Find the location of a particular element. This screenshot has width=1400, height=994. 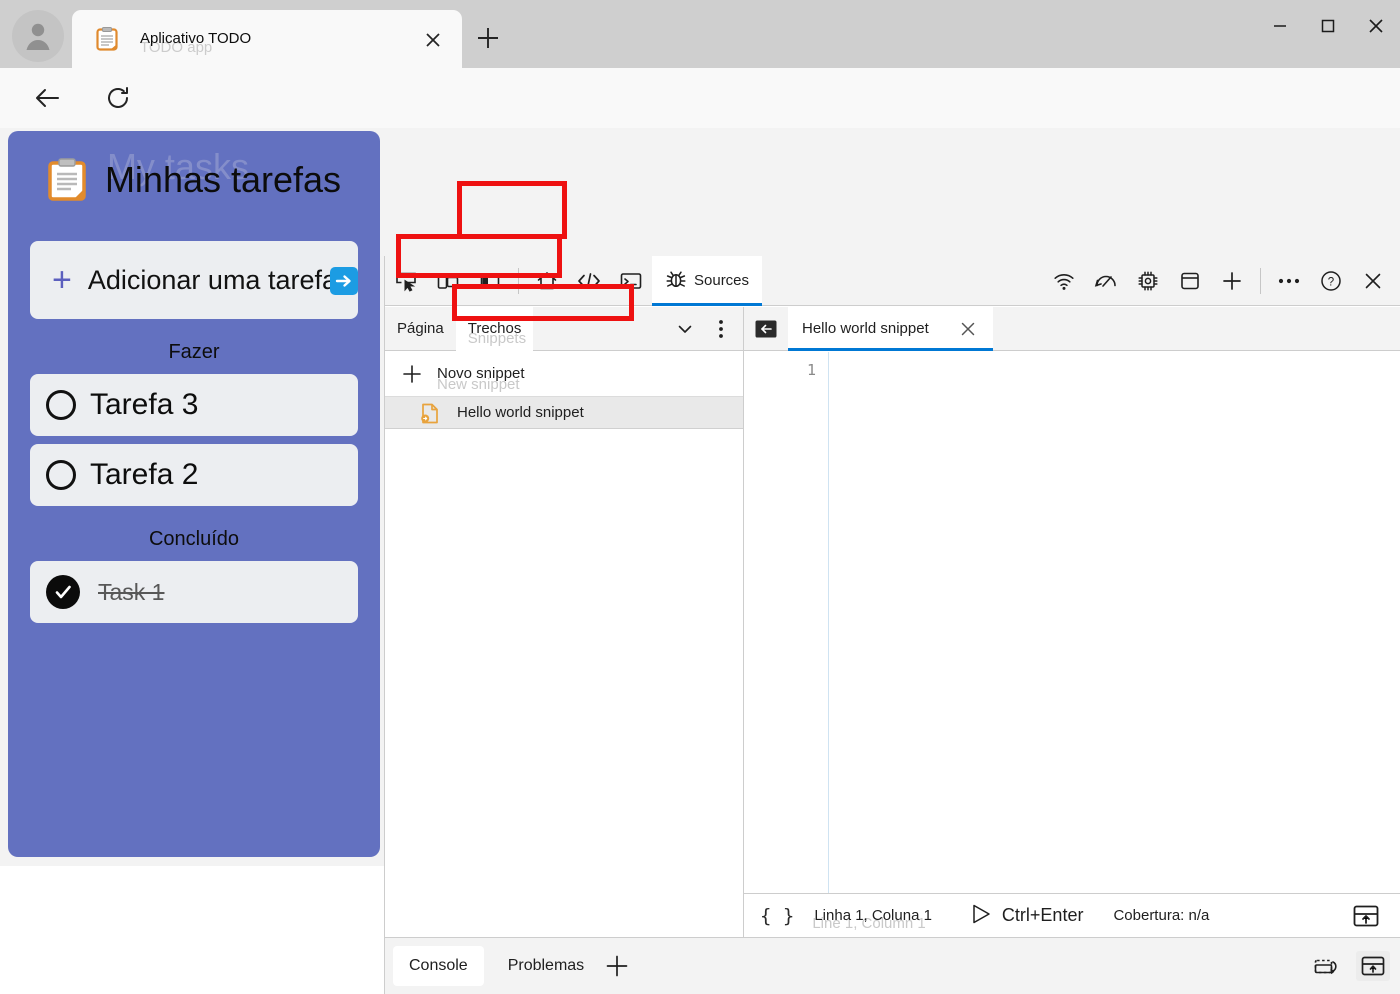

pretty-print-icon: { } is located at coordinates (777, 916).